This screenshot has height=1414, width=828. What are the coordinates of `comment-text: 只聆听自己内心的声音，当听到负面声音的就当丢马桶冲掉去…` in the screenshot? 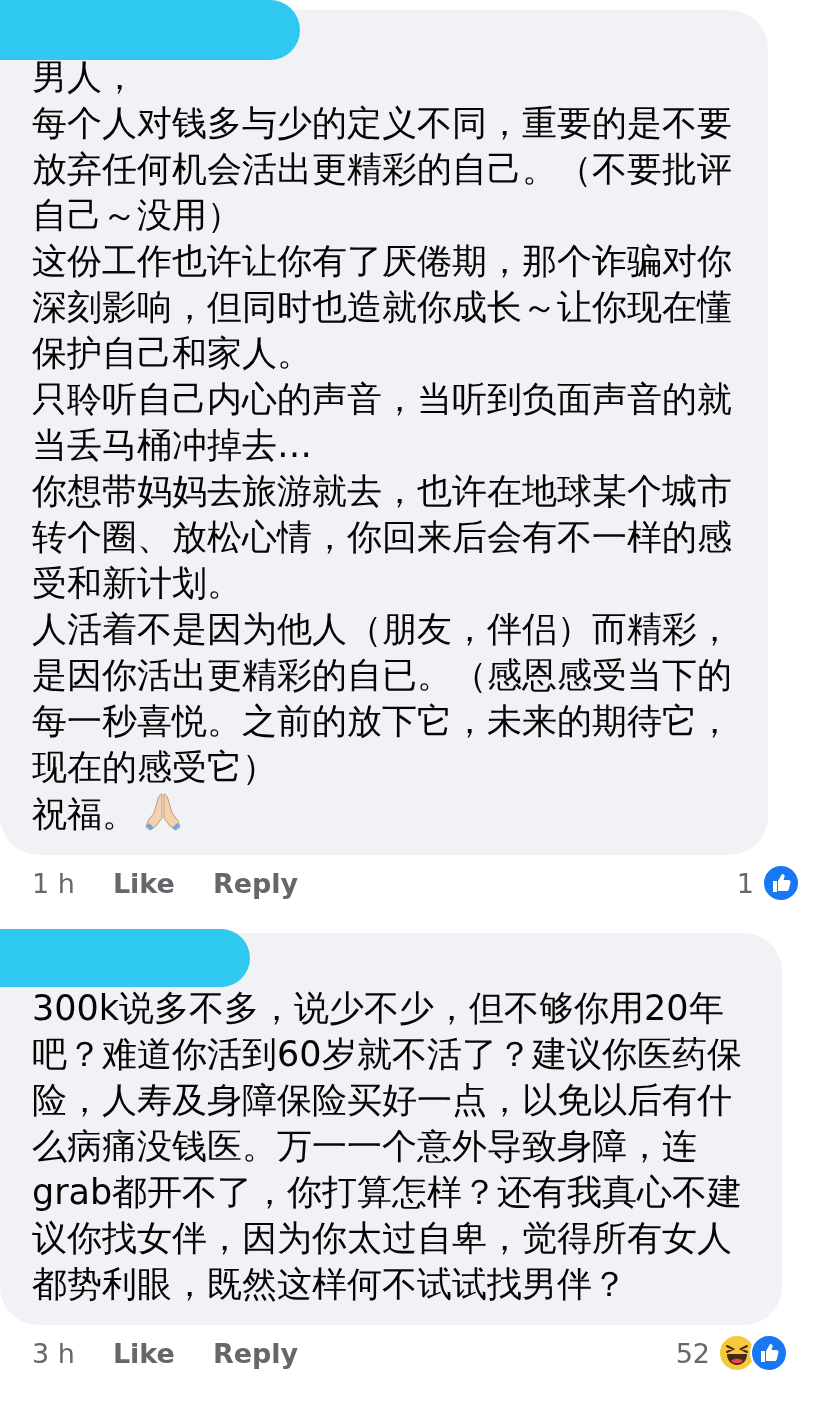 It's located at (382, 422).